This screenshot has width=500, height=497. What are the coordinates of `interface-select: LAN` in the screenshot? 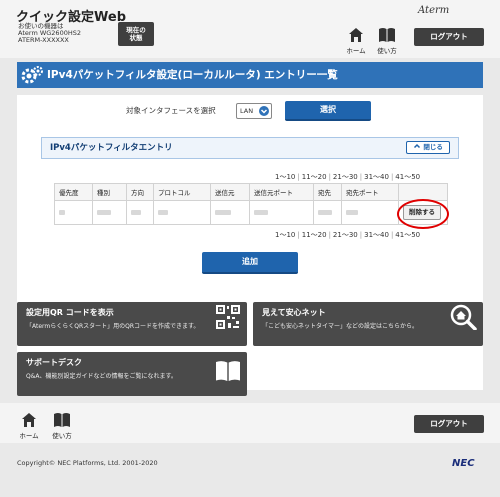 It's located at (254, 111).